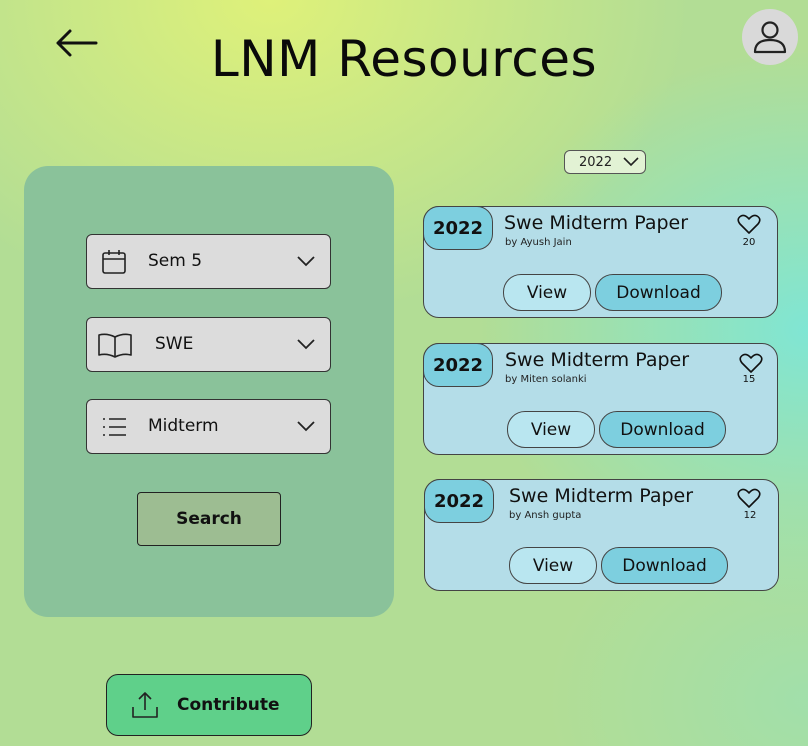 This screenshot has width=808, height=746. Describe the element at coordinates (174, 344) in the screenshot. I see `subject-value: SWE` at that location.